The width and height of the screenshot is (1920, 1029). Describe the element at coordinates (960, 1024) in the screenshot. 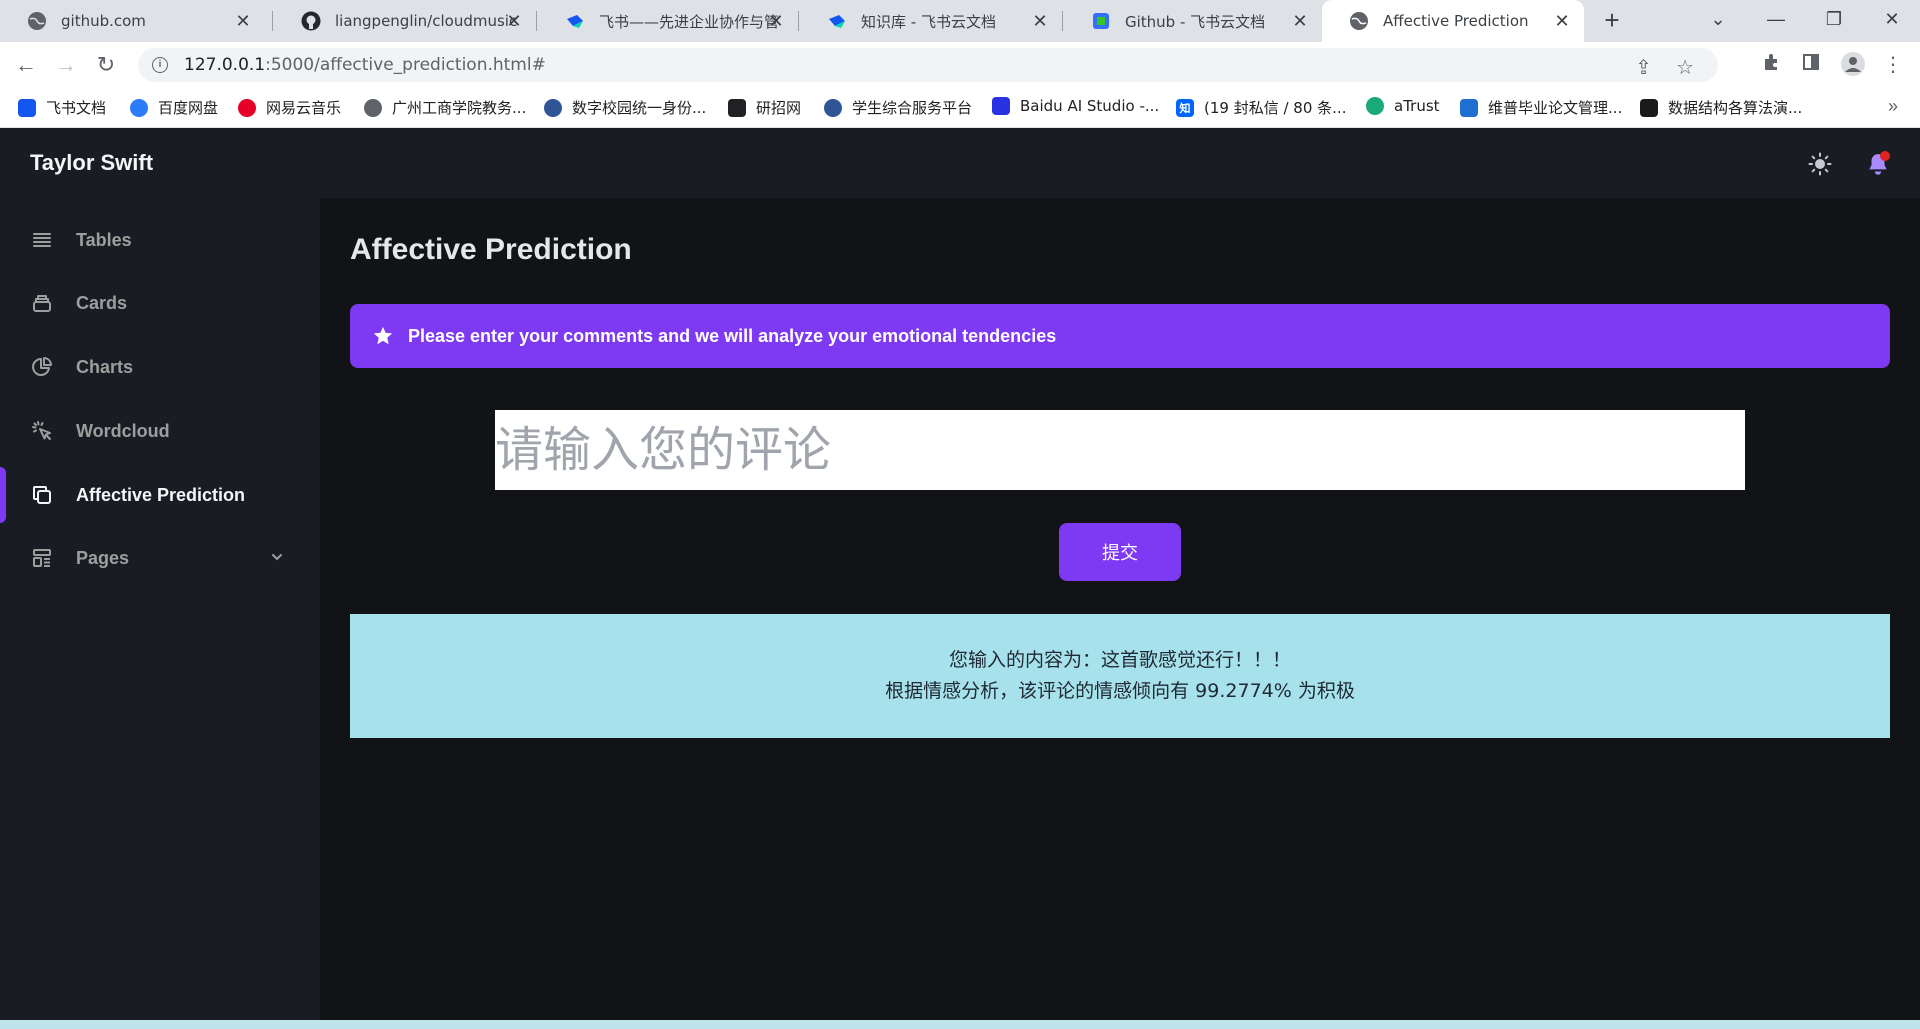

I see `bottom-edge` at that location.